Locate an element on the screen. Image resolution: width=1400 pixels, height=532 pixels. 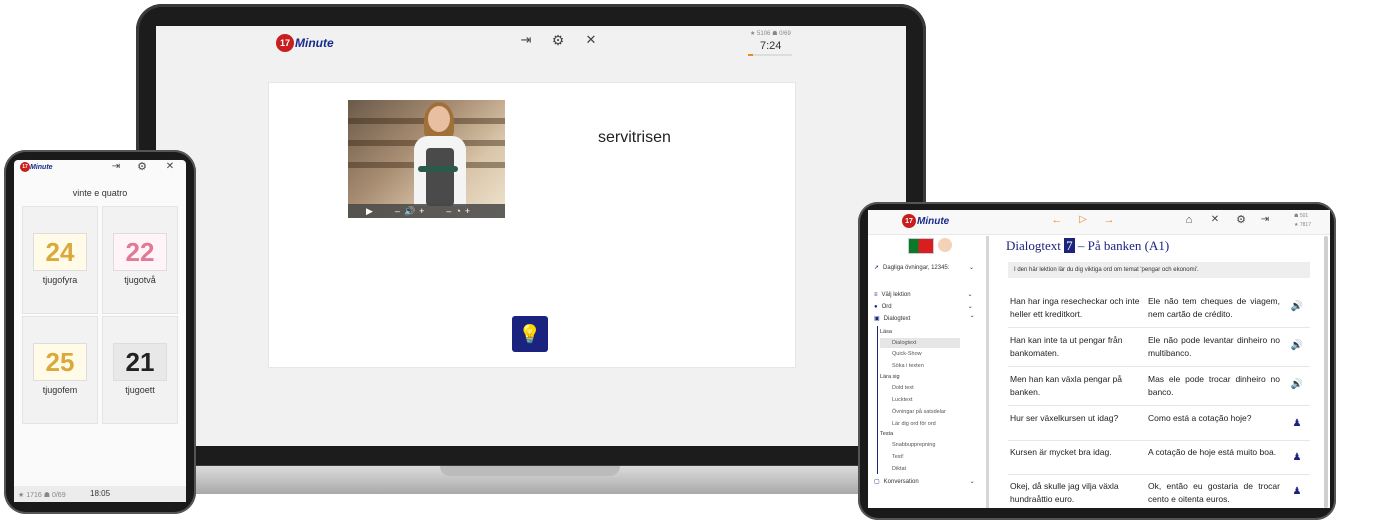
sidebar-group-learn: Lära sig is located at coordinates (890, 377).